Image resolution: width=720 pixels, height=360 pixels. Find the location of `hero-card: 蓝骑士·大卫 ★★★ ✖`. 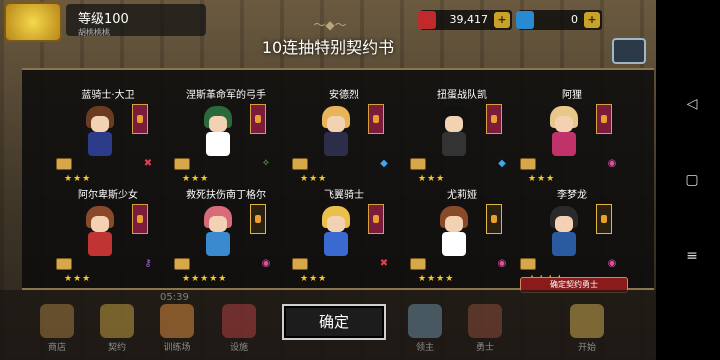

hero-card: 蓝骑士·大卫 ★★★ ✖ is located at coordinates (108, 136).